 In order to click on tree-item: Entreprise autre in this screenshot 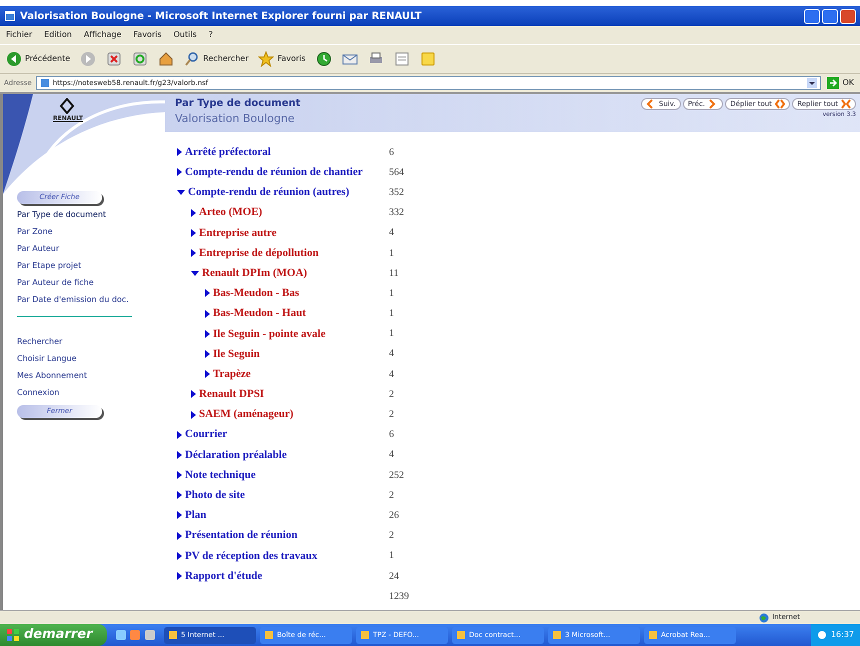, I will do `click(290, 233)`.